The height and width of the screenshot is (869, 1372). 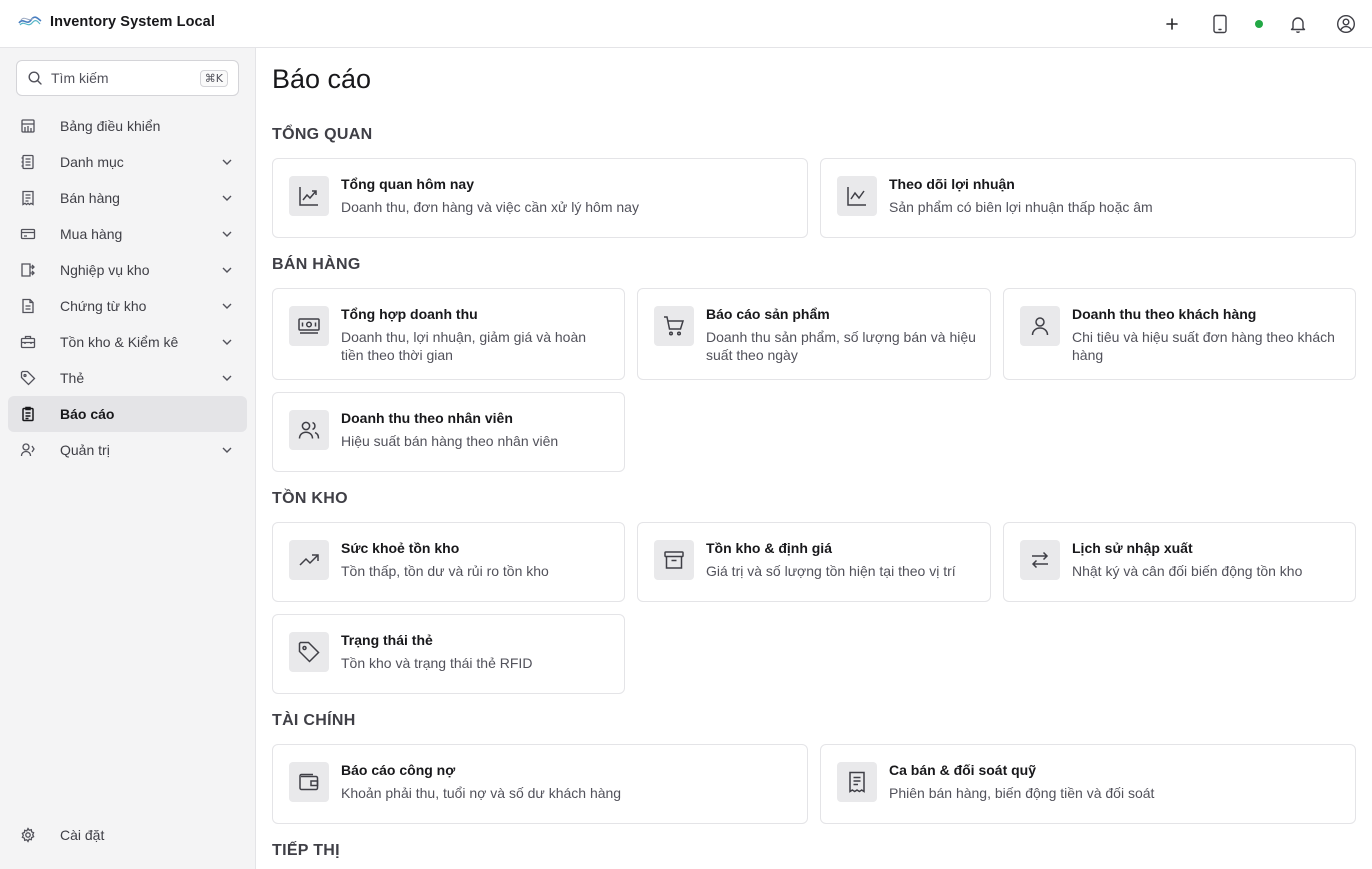 I want to click on banknote-icon, so click(x=309, y=326).